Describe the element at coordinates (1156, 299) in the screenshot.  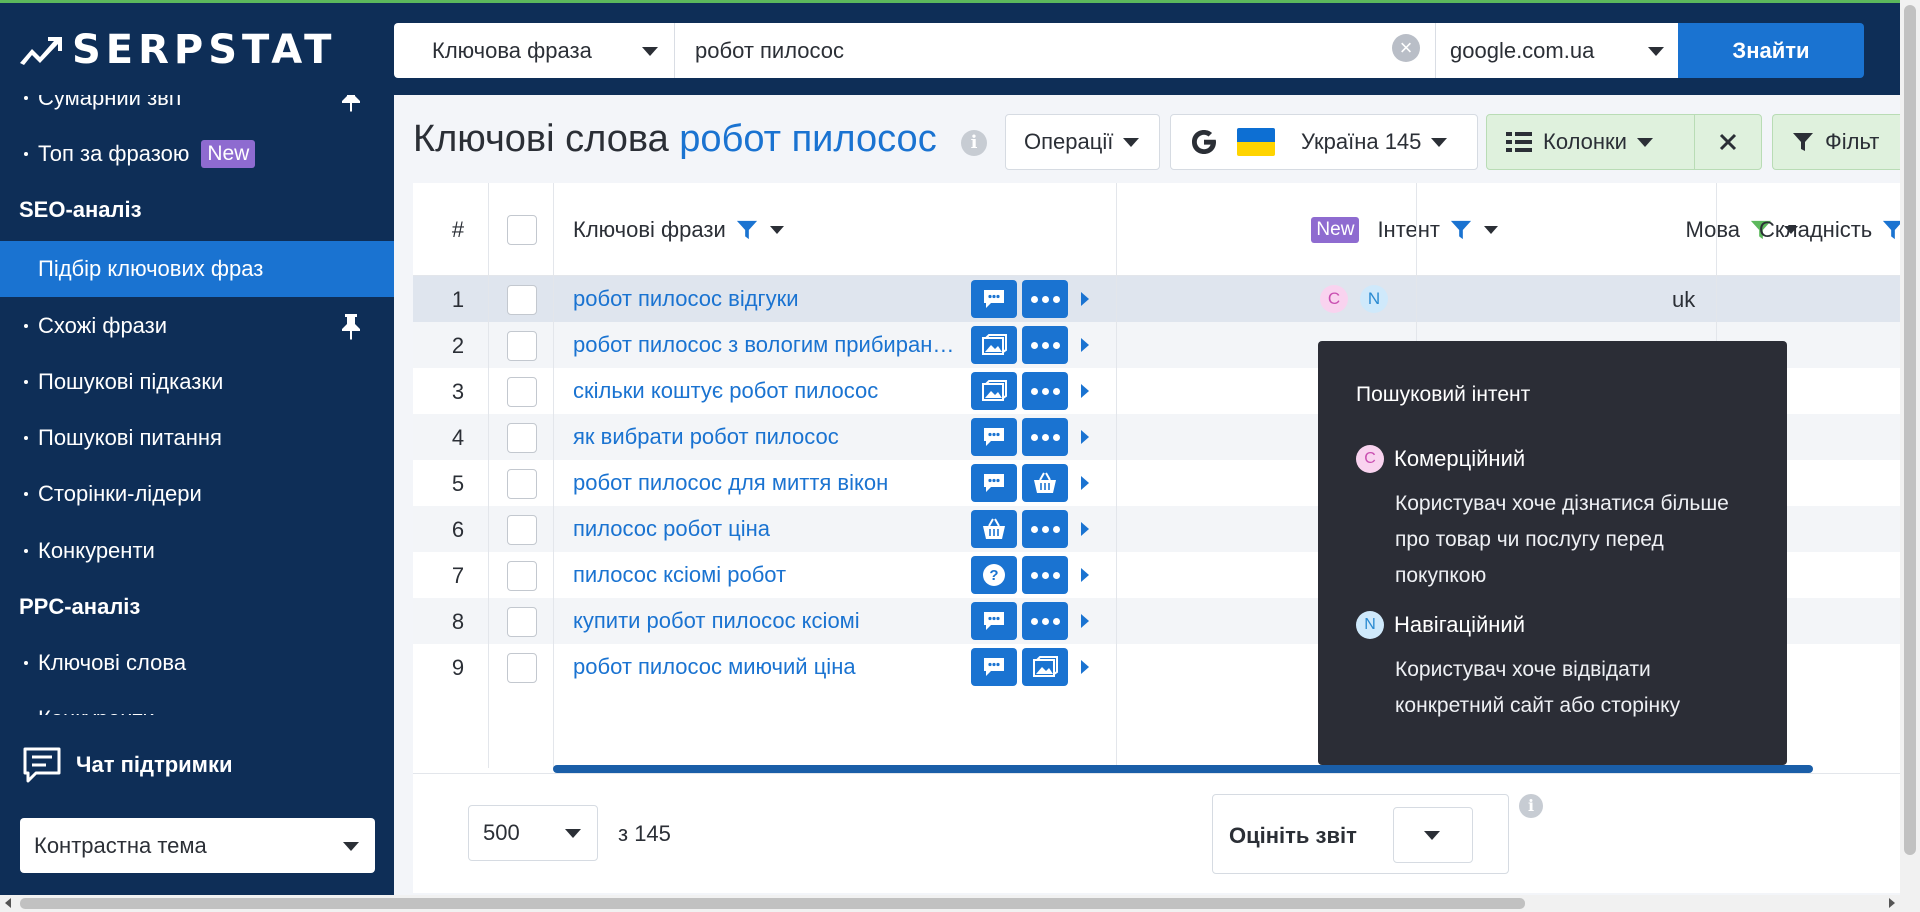
I see `table-row: 1 робот пилосос відгуки C Nuk` at that location.